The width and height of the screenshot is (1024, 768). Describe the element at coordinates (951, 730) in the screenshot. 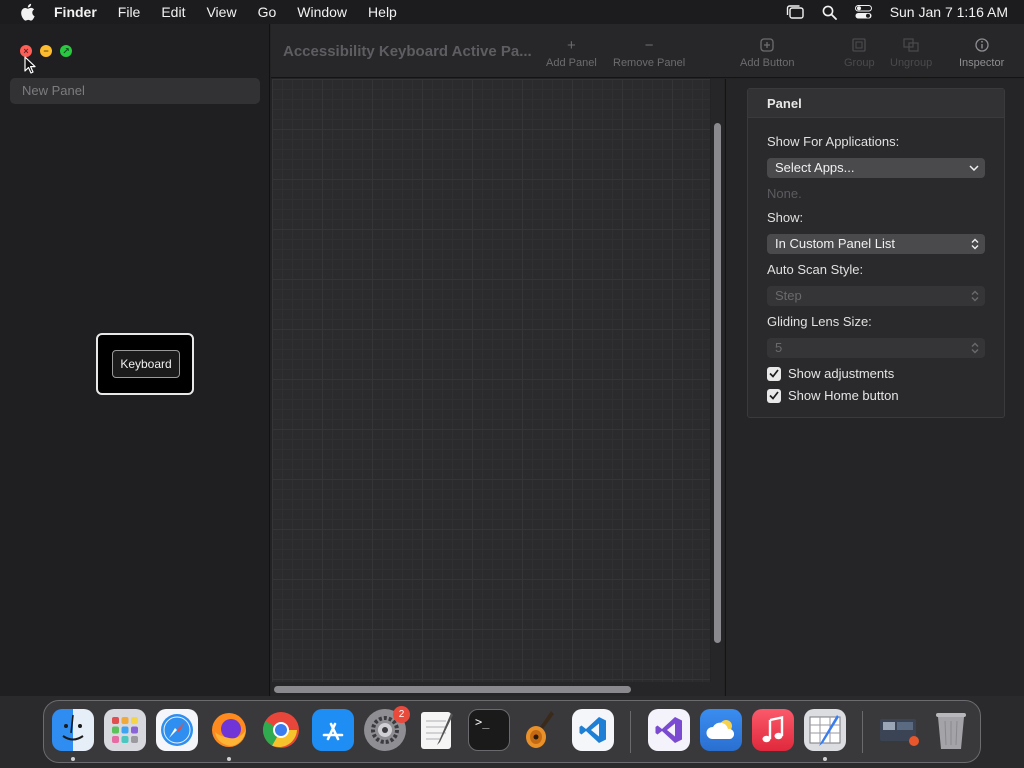

I see `trash-icon` at that location.